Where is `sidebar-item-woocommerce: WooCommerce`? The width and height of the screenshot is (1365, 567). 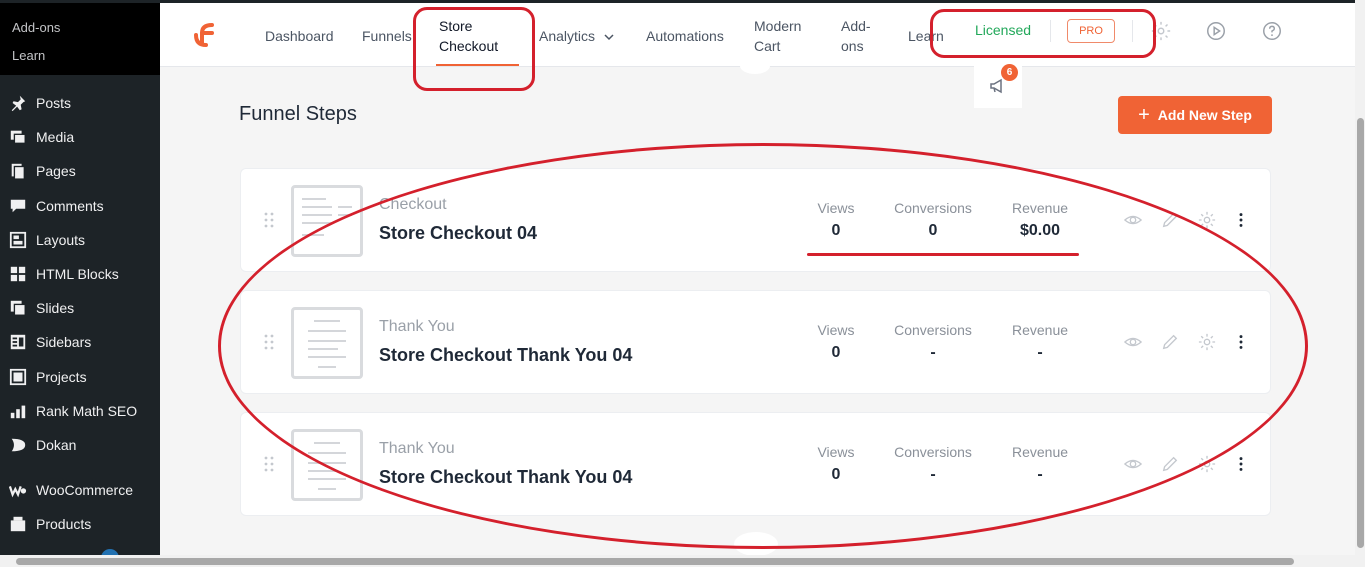 sidebar-item-woocommerce: WooCommerce is located at coordinates (80, 490).